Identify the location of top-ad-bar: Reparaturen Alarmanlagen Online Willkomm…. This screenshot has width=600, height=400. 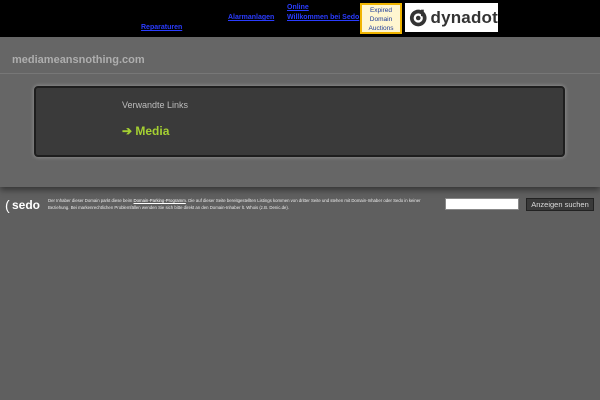
(300, 18).